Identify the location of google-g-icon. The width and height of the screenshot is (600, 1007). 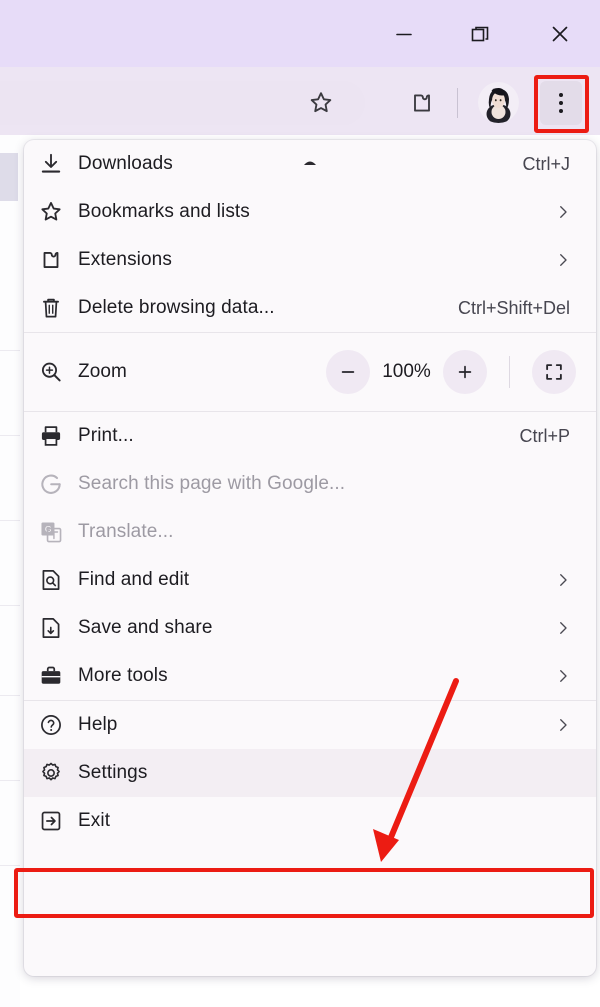
(51, 484).